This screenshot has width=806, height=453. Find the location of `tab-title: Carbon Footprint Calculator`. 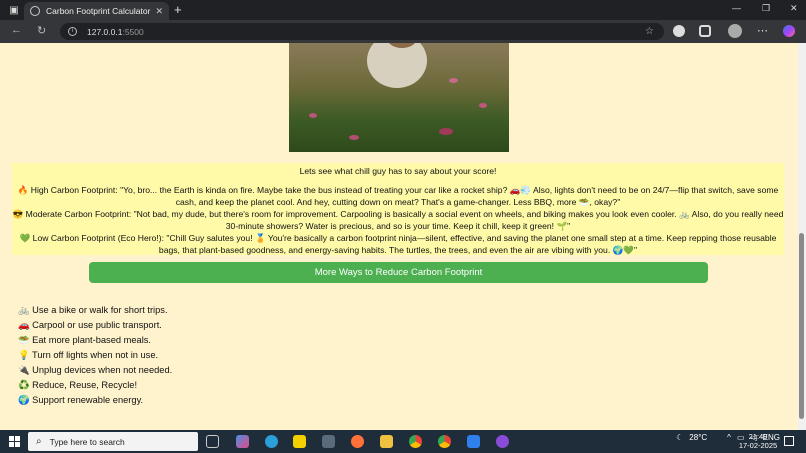

tab-title: Carbon Footprint Calculator is located at coordinates (98, 11).